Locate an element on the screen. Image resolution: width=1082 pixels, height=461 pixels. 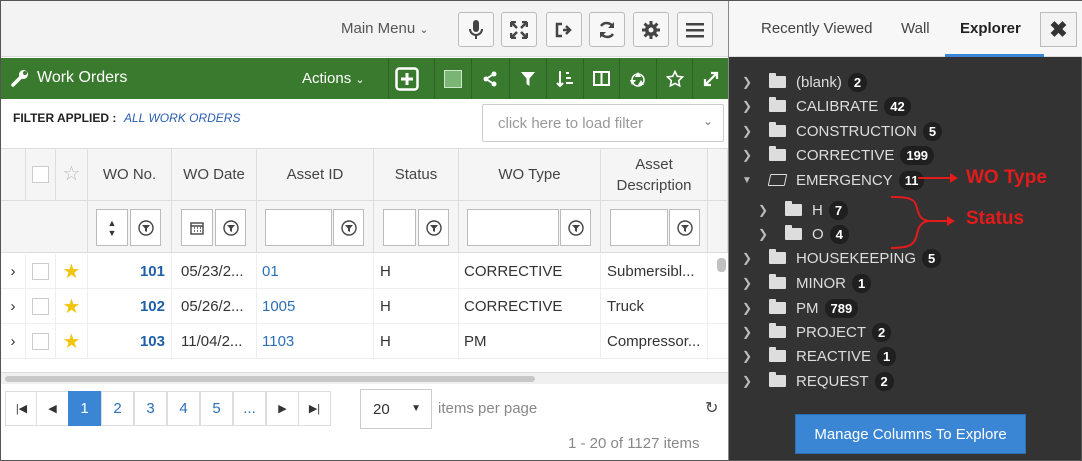
grid-refresh-icon: ↻ is located at coordinates (711, 408).